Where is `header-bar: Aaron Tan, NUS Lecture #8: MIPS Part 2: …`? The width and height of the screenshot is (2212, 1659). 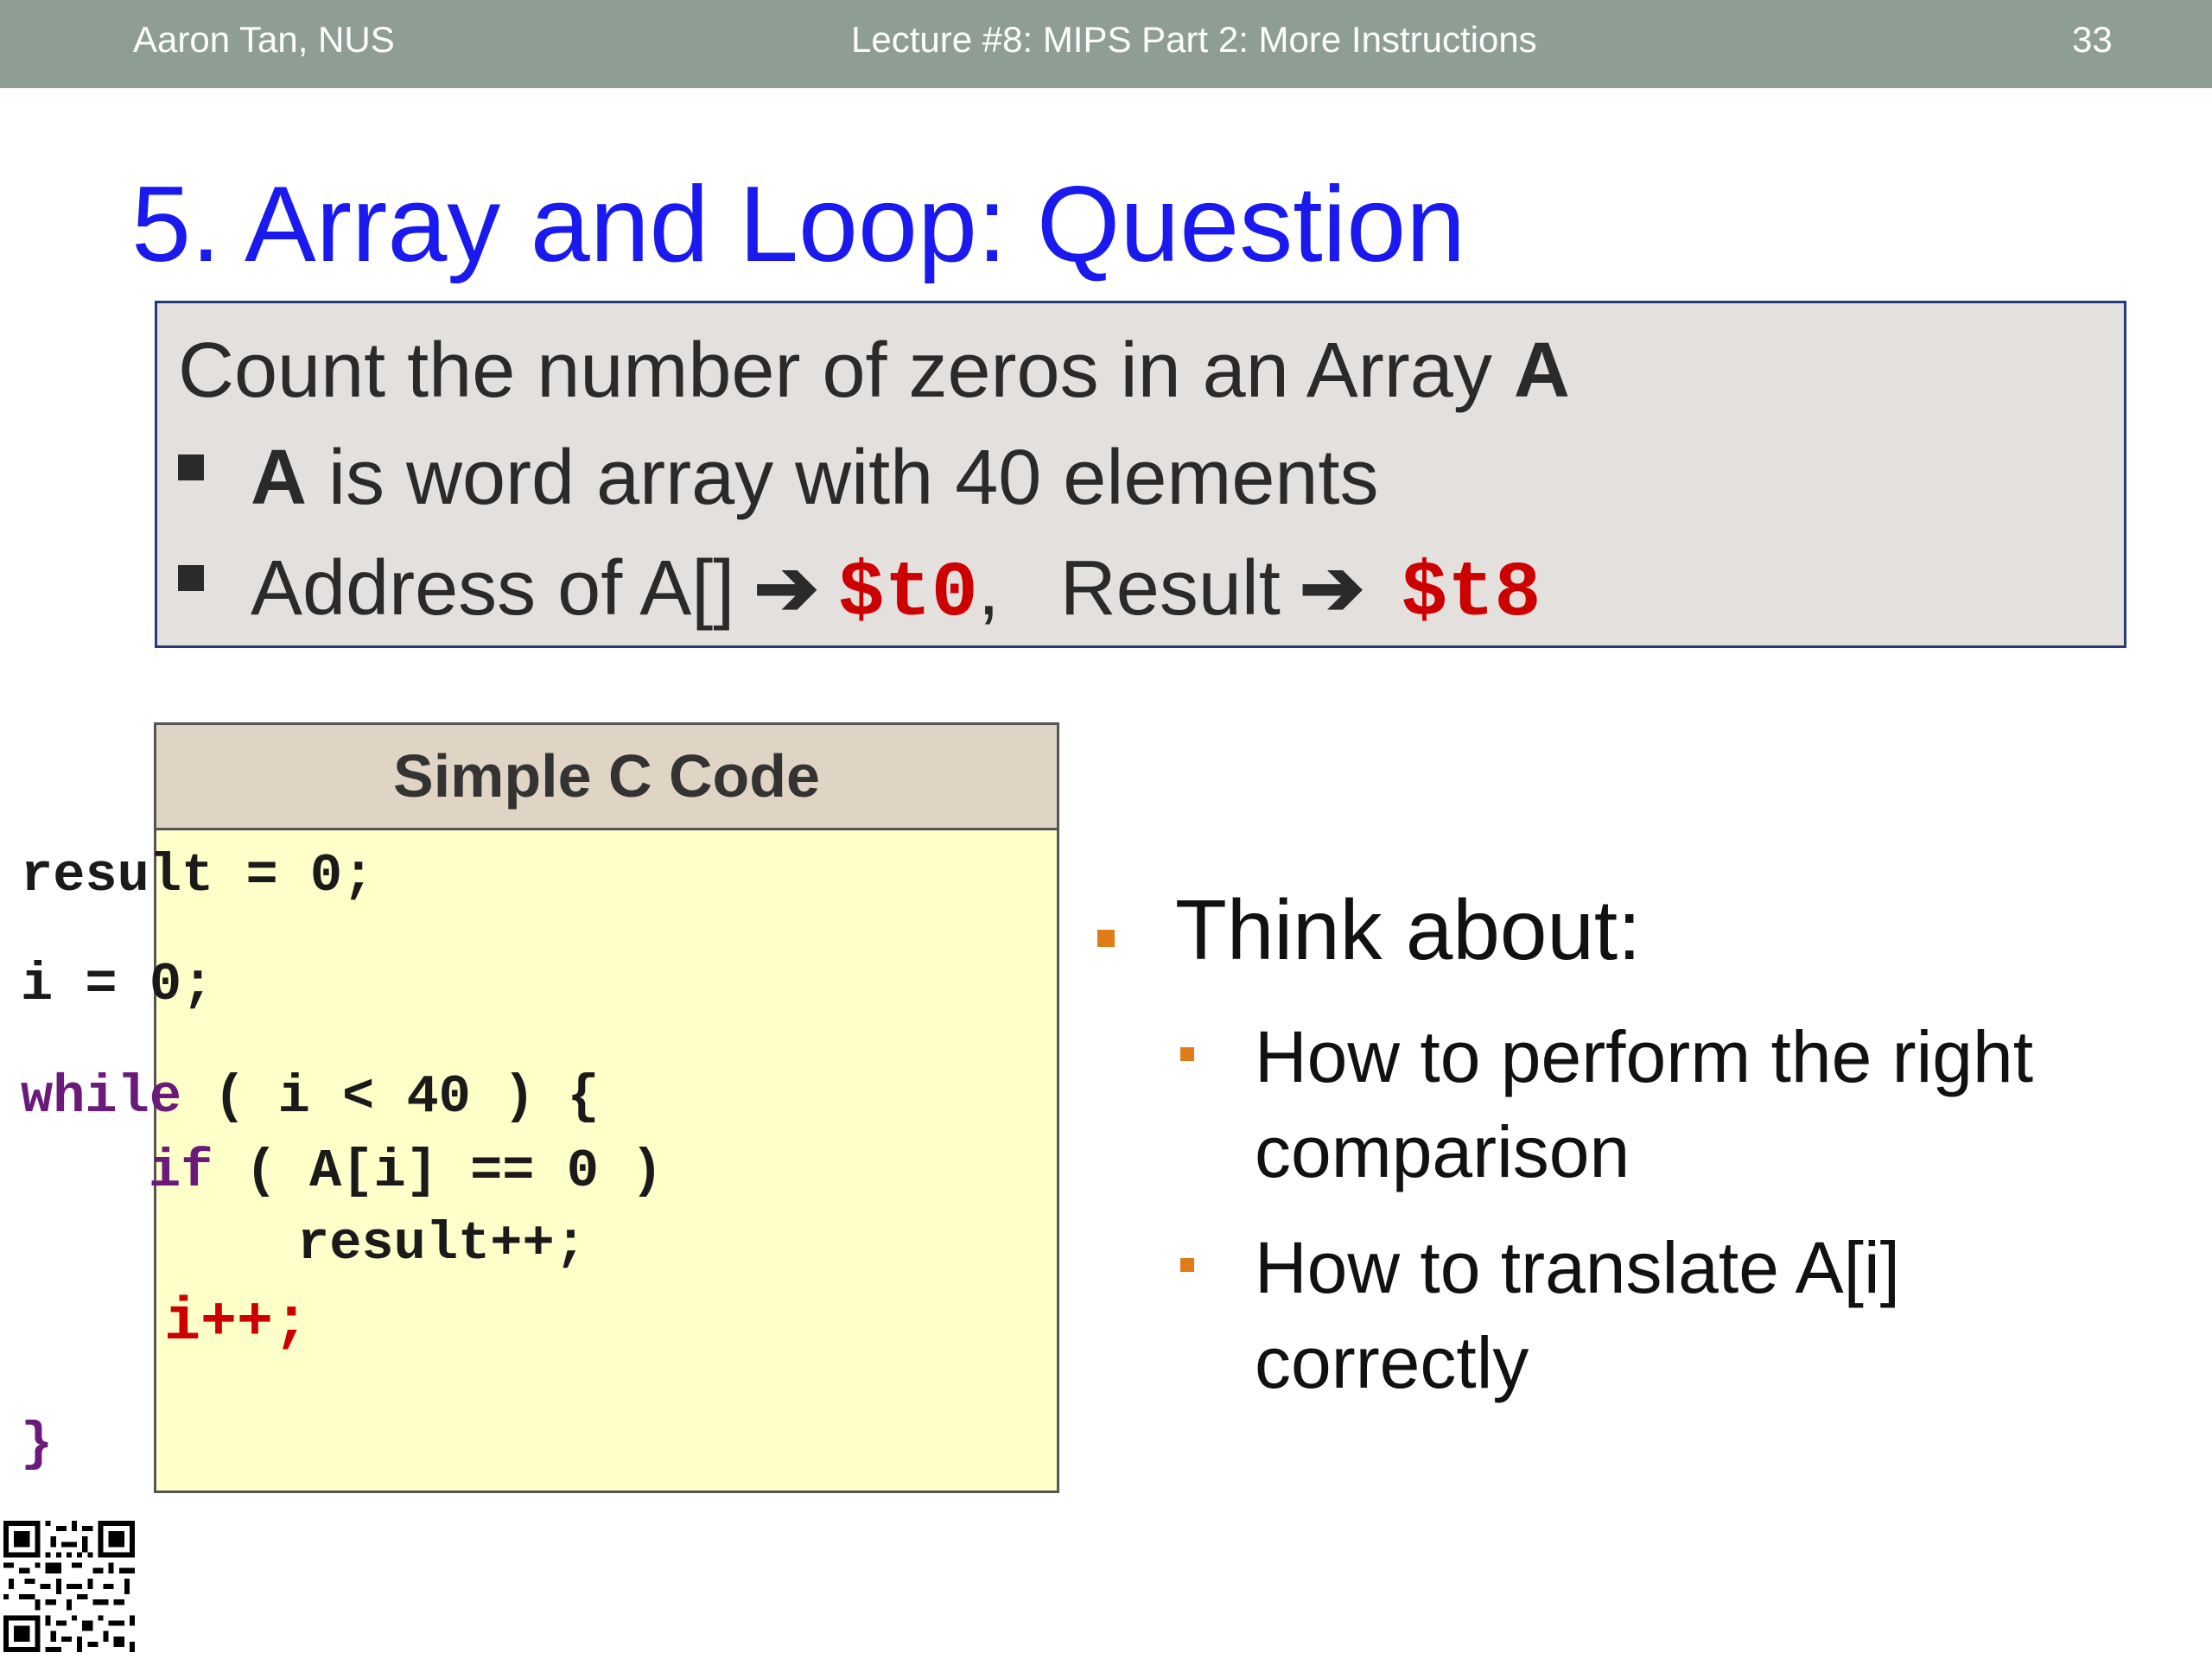 header-bar: Aaron Tan, NUS Lecture #8: MIPS Part 2: … is located at coordinates (1106, 44).